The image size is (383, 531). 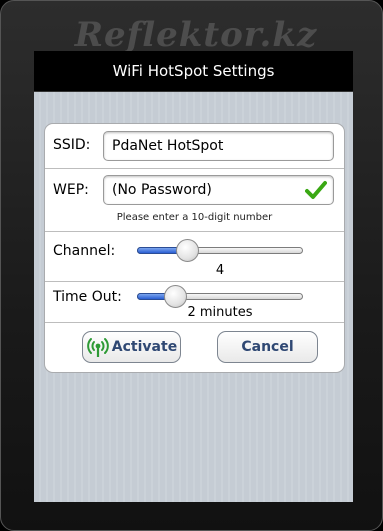 I want to click on title-bar: WiFi HotSpot Settings, so click(x=193, y=71).